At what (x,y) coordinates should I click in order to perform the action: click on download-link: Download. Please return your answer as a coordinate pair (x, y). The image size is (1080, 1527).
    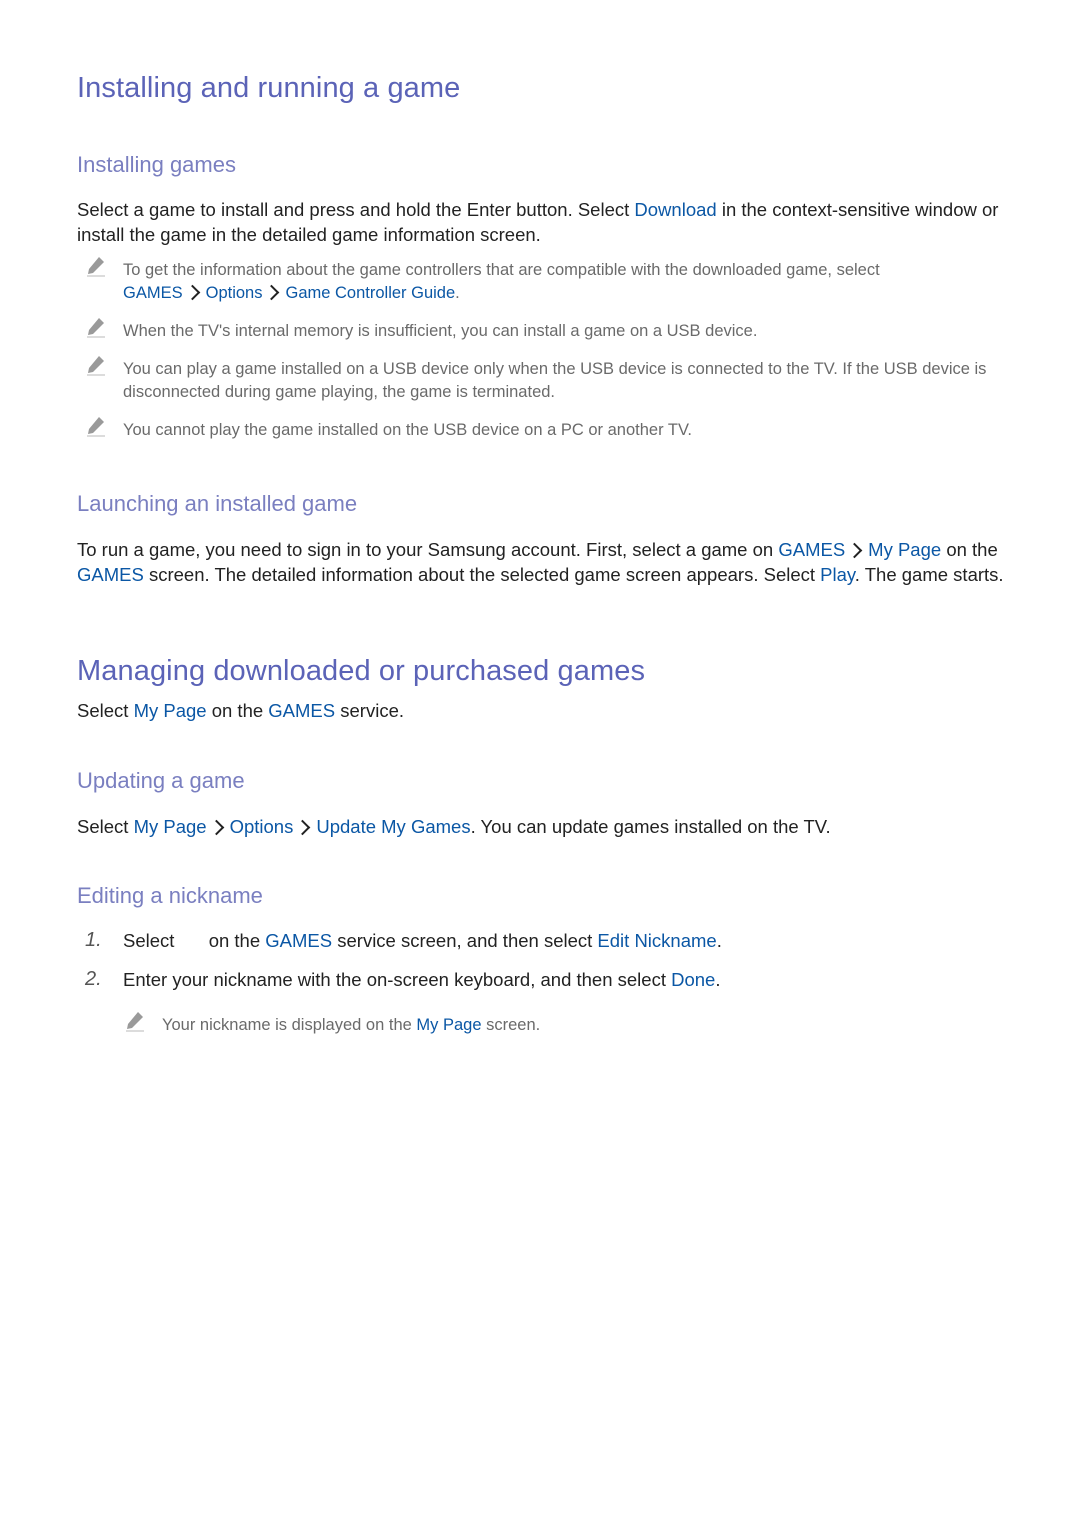
    Looking at the image, I should click on (675, 209).